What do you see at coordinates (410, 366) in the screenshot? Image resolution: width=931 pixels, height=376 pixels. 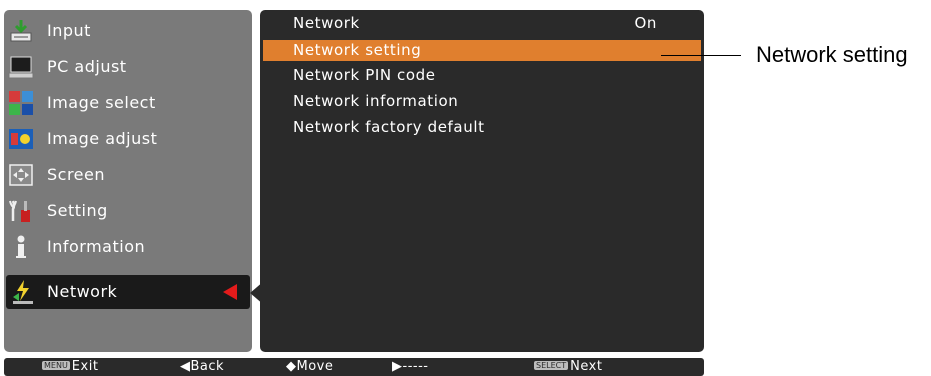 I see `next-dashes-hint: ▶-----` at bounding box center [410, 366].